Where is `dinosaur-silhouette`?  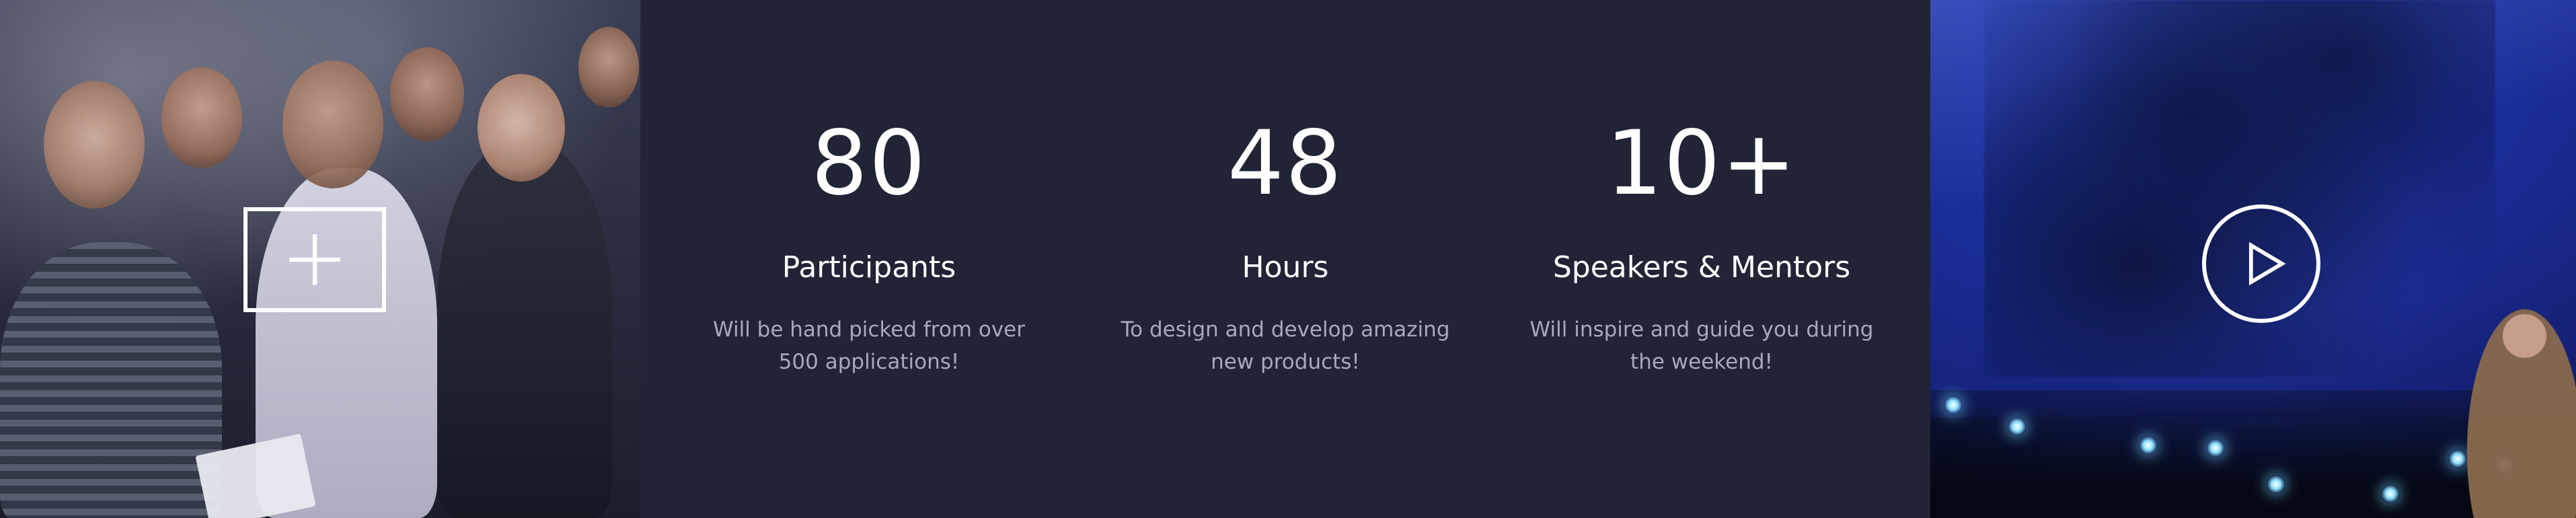
dinosaur-silhouette is located at coordinates (2239, 188).